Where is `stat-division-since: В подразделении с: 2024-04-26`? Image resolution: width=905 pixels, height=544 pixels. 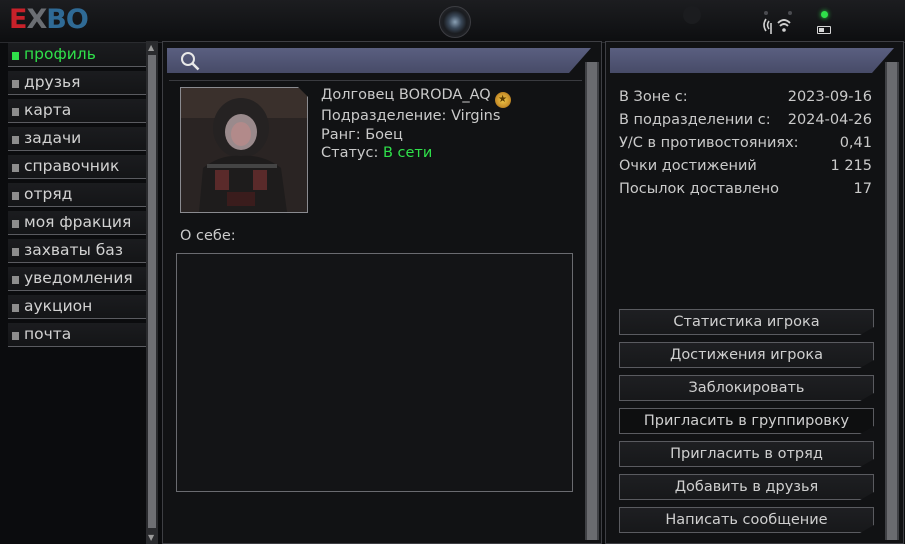
stat-division-since: В подразделении с: 2024-04-26 is located at coordinates (745, 120).